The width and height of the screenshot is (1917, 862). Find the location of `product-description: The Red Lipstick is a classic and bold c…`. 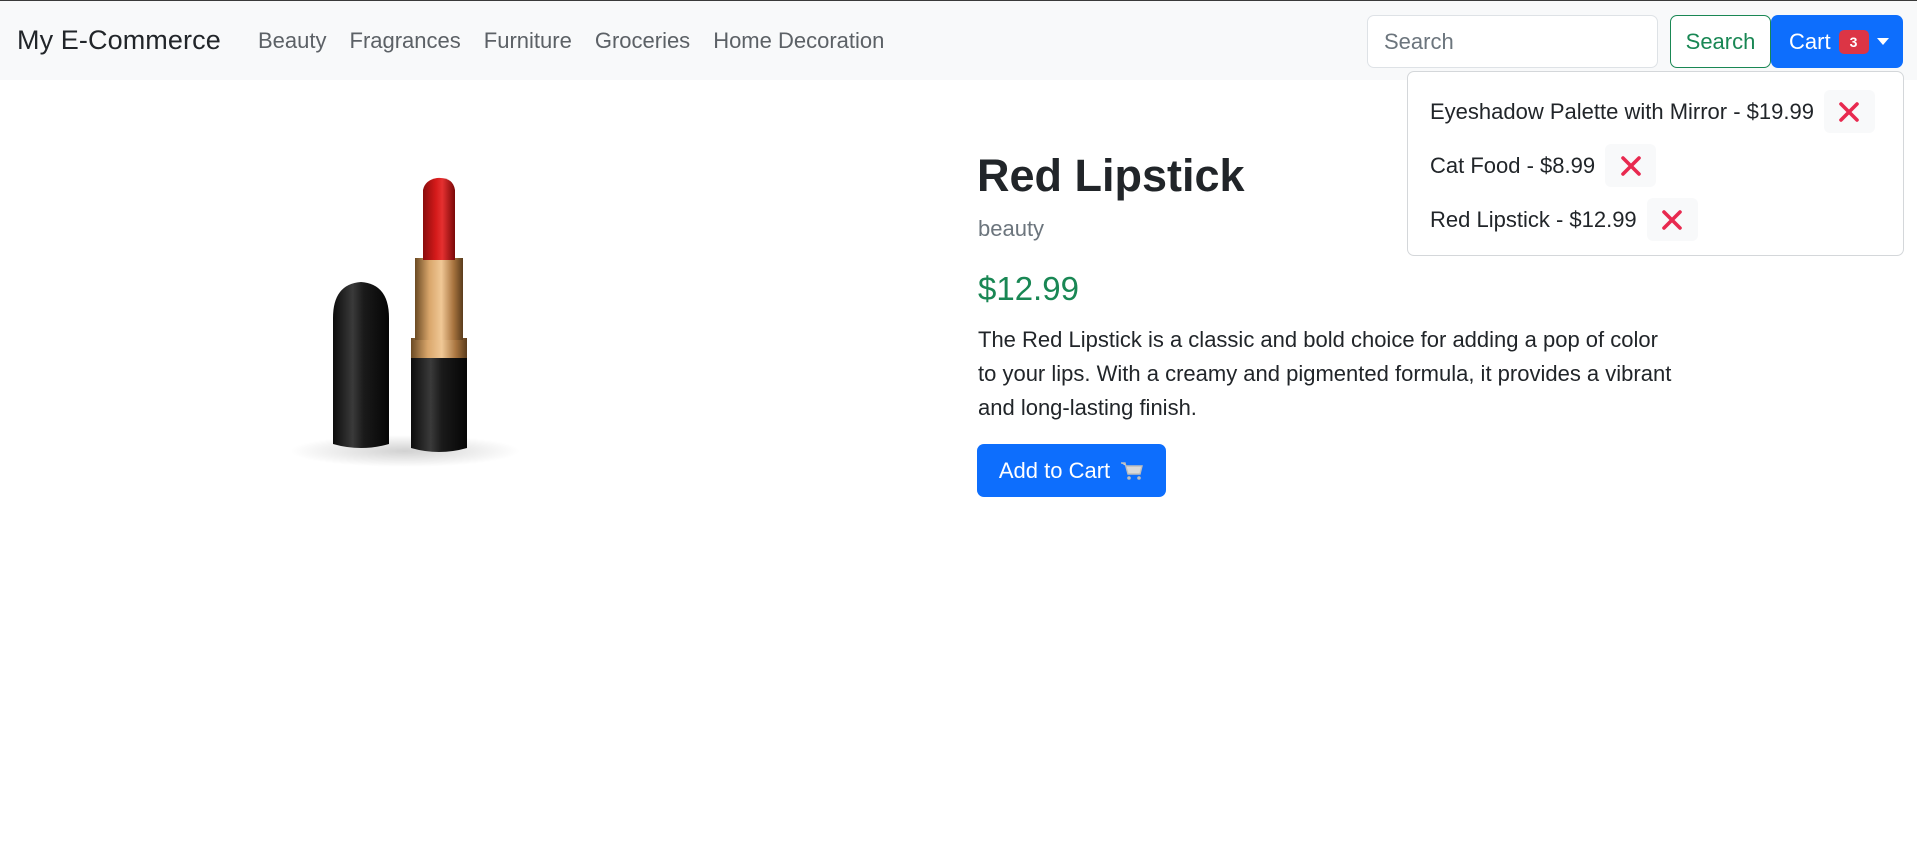

product-description: The Red Lipstick is a classic and bold c… is located at coordinates (1325, 373).